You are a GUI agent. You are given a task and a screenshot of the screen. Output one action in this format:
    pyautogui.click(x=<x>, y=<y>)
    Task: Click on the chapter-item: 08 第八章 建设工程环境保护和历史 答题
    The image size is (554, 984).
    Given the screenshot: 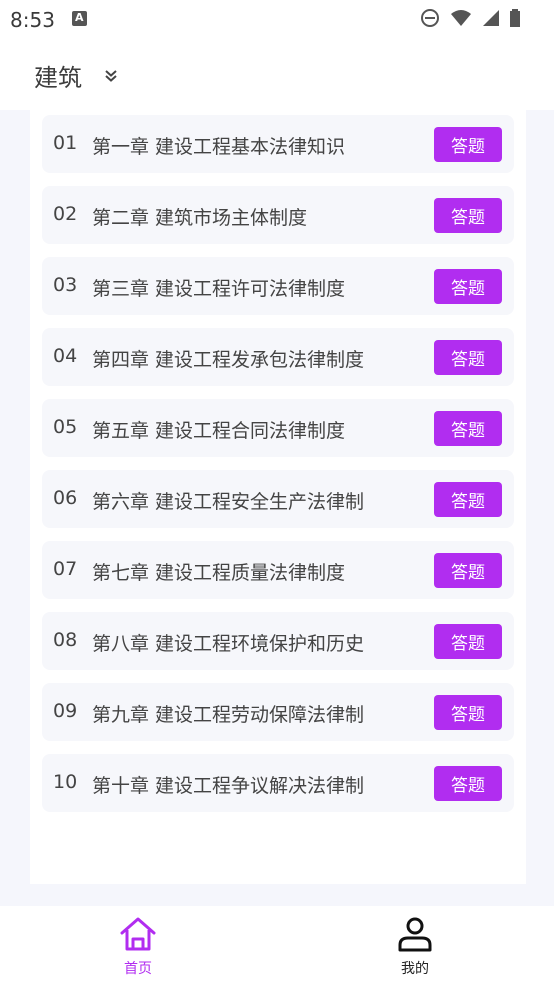 What is the action you would take?
    pyautogui.click(x=278, y=641)
    